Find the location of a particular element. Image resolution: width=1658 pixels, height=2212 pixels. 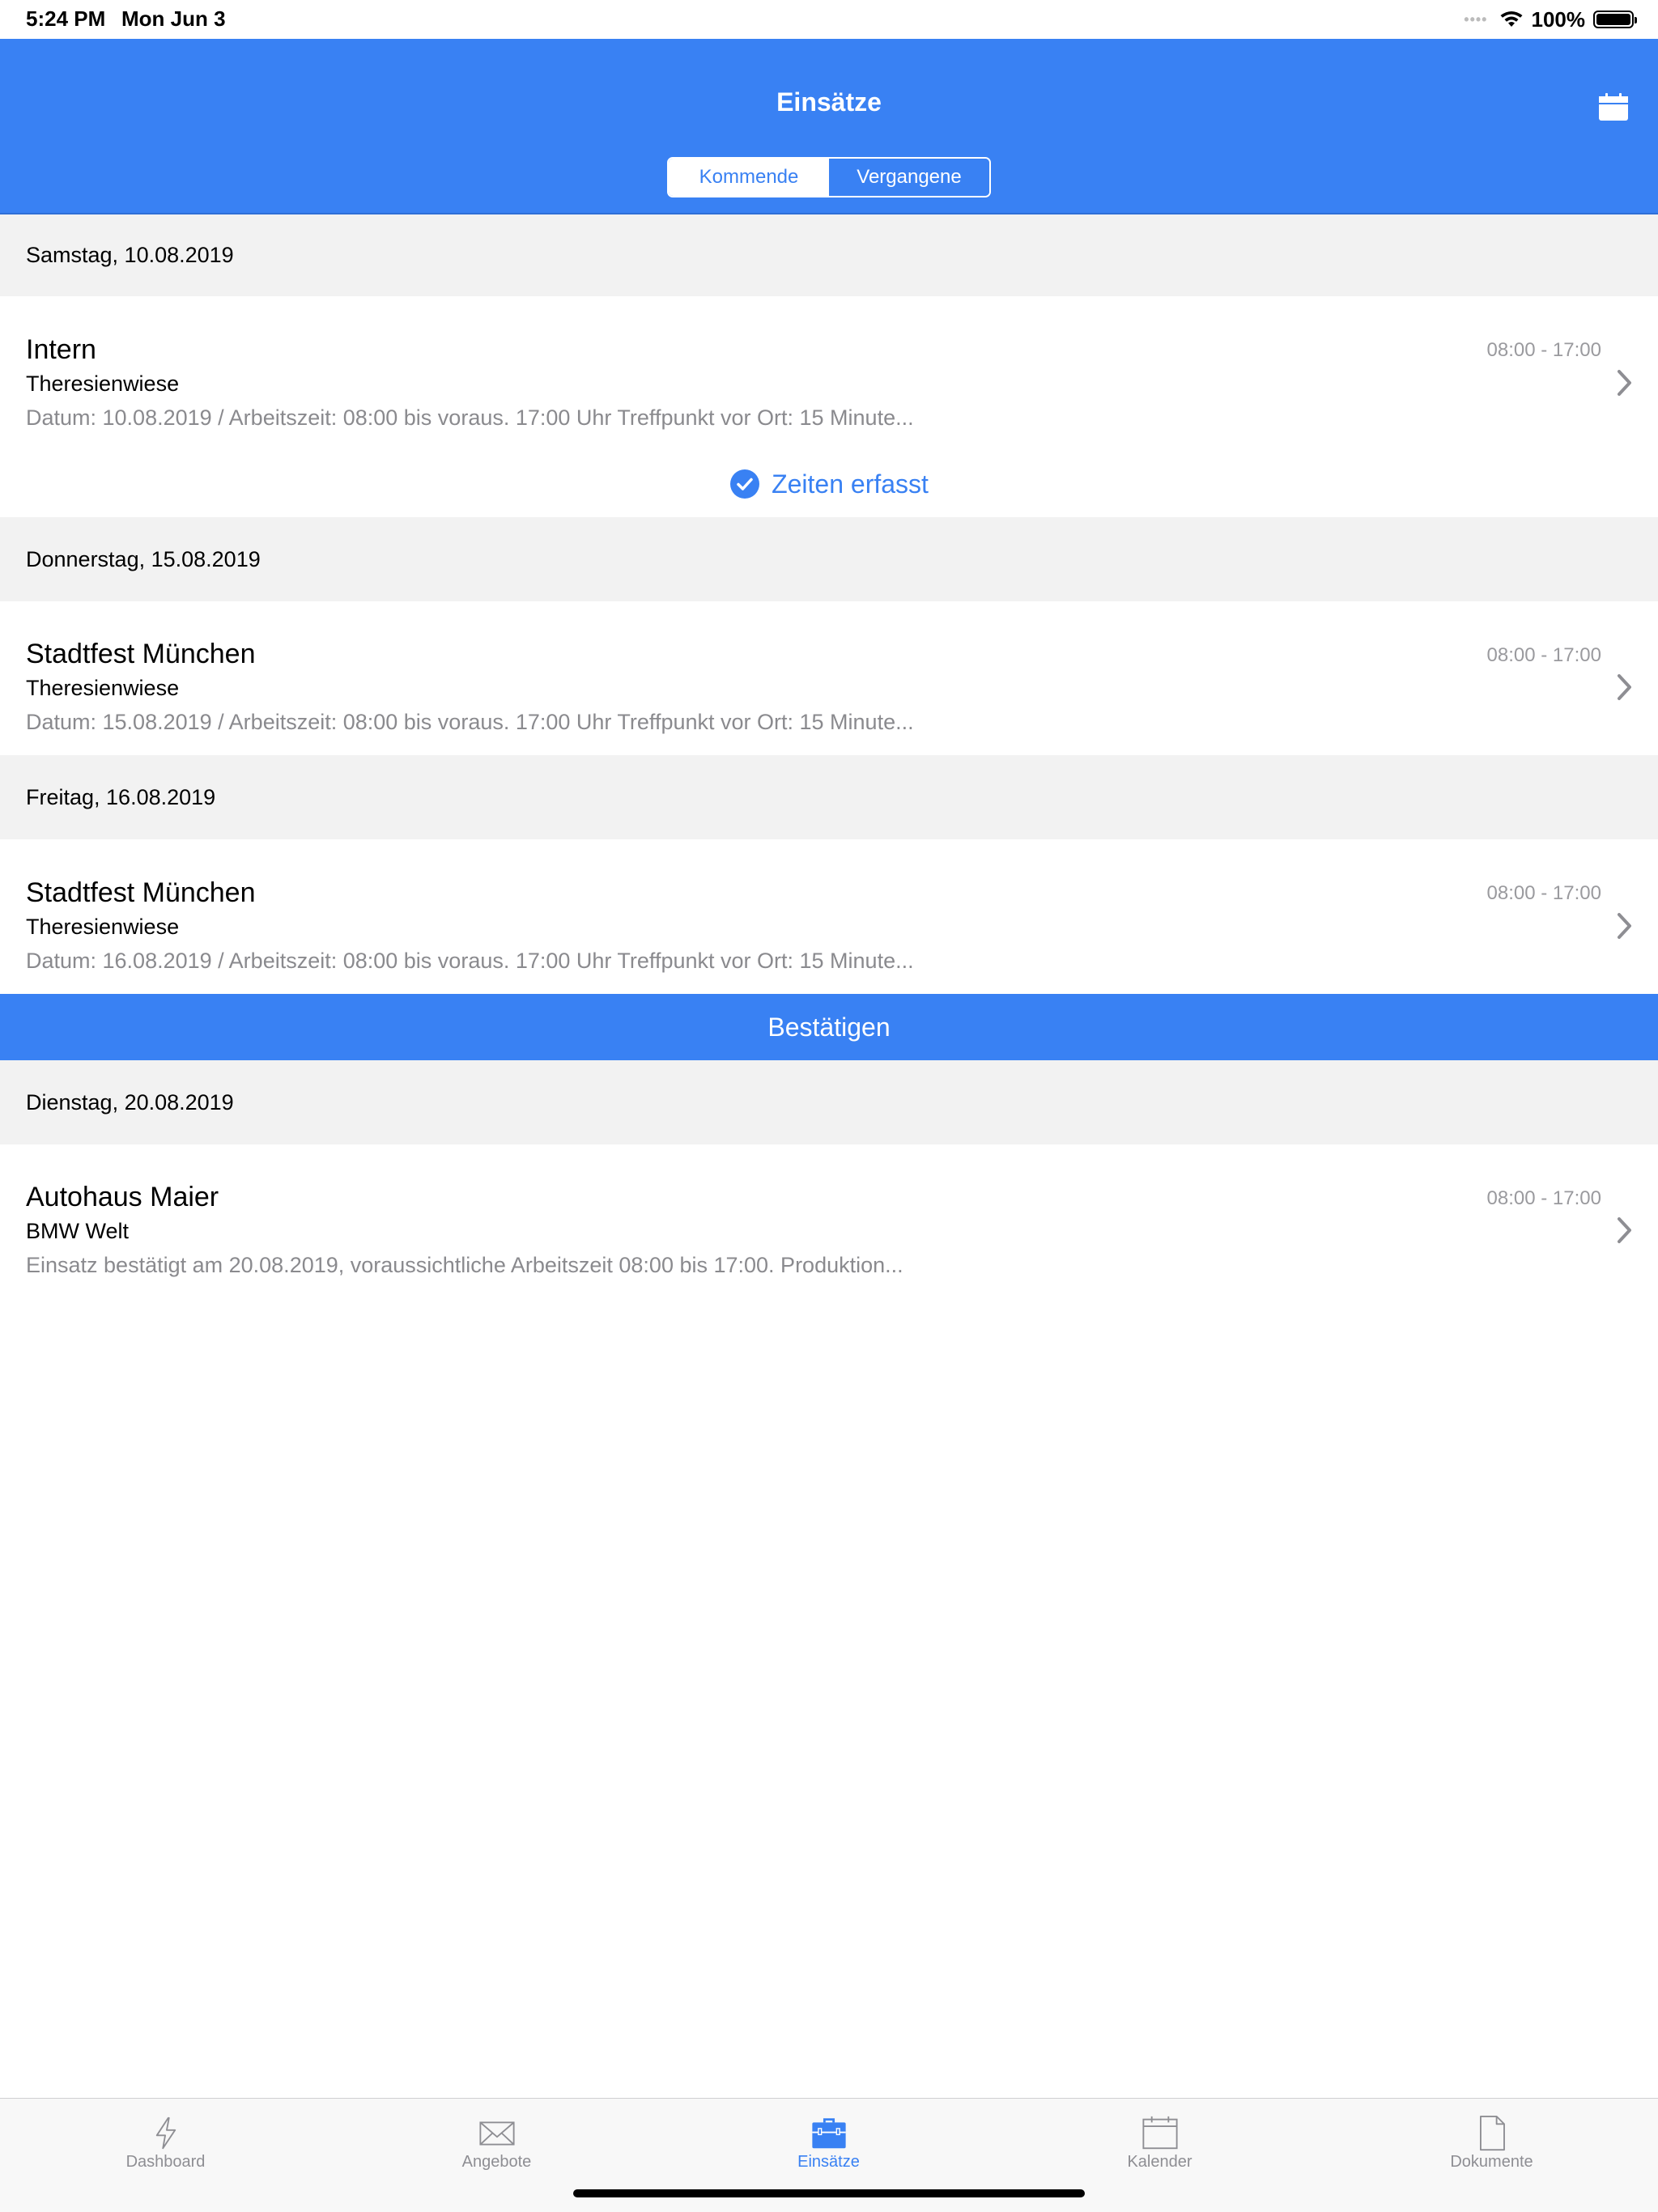

document-icon is located at coordinates (1492, 2133).